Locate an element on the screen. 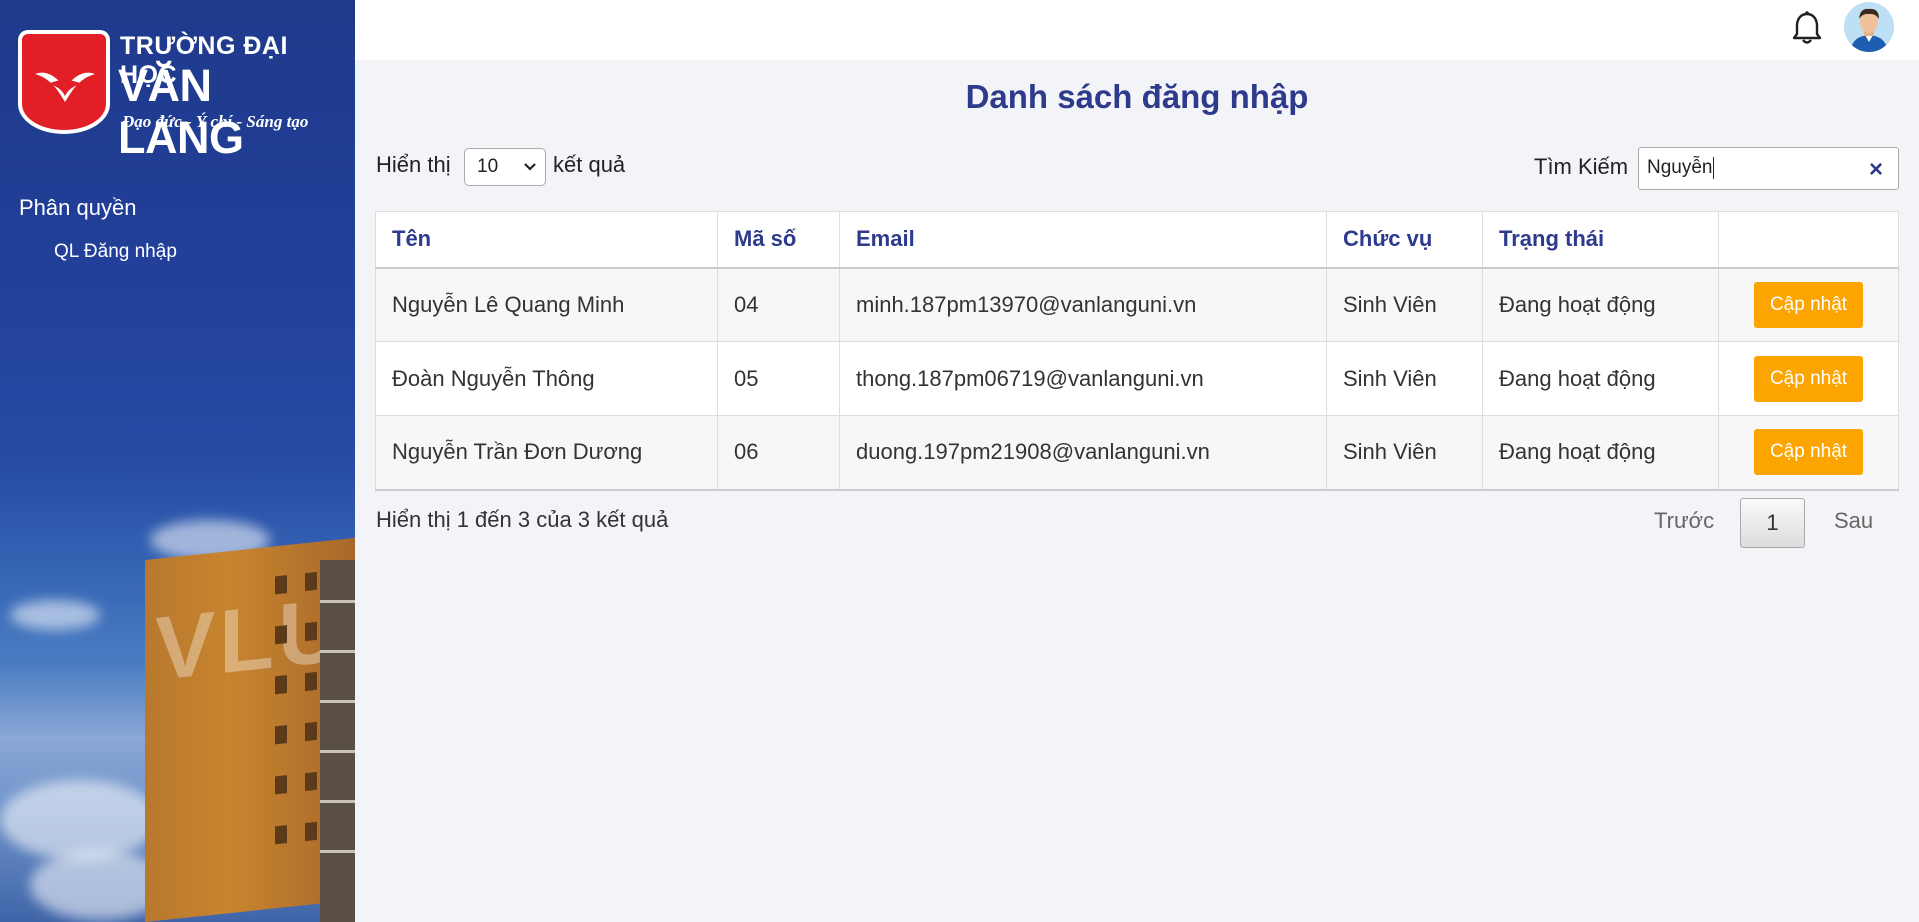  top-bar is located at coordinates (1137, 30).